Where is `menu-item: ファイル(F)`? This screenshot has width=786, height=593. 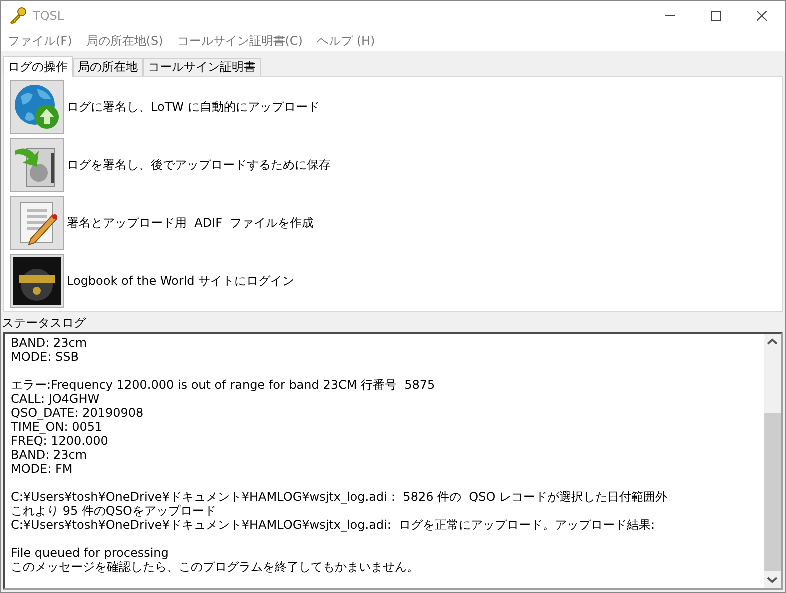
menu-item: ファイル(F) is located at coordinates (40, 41).